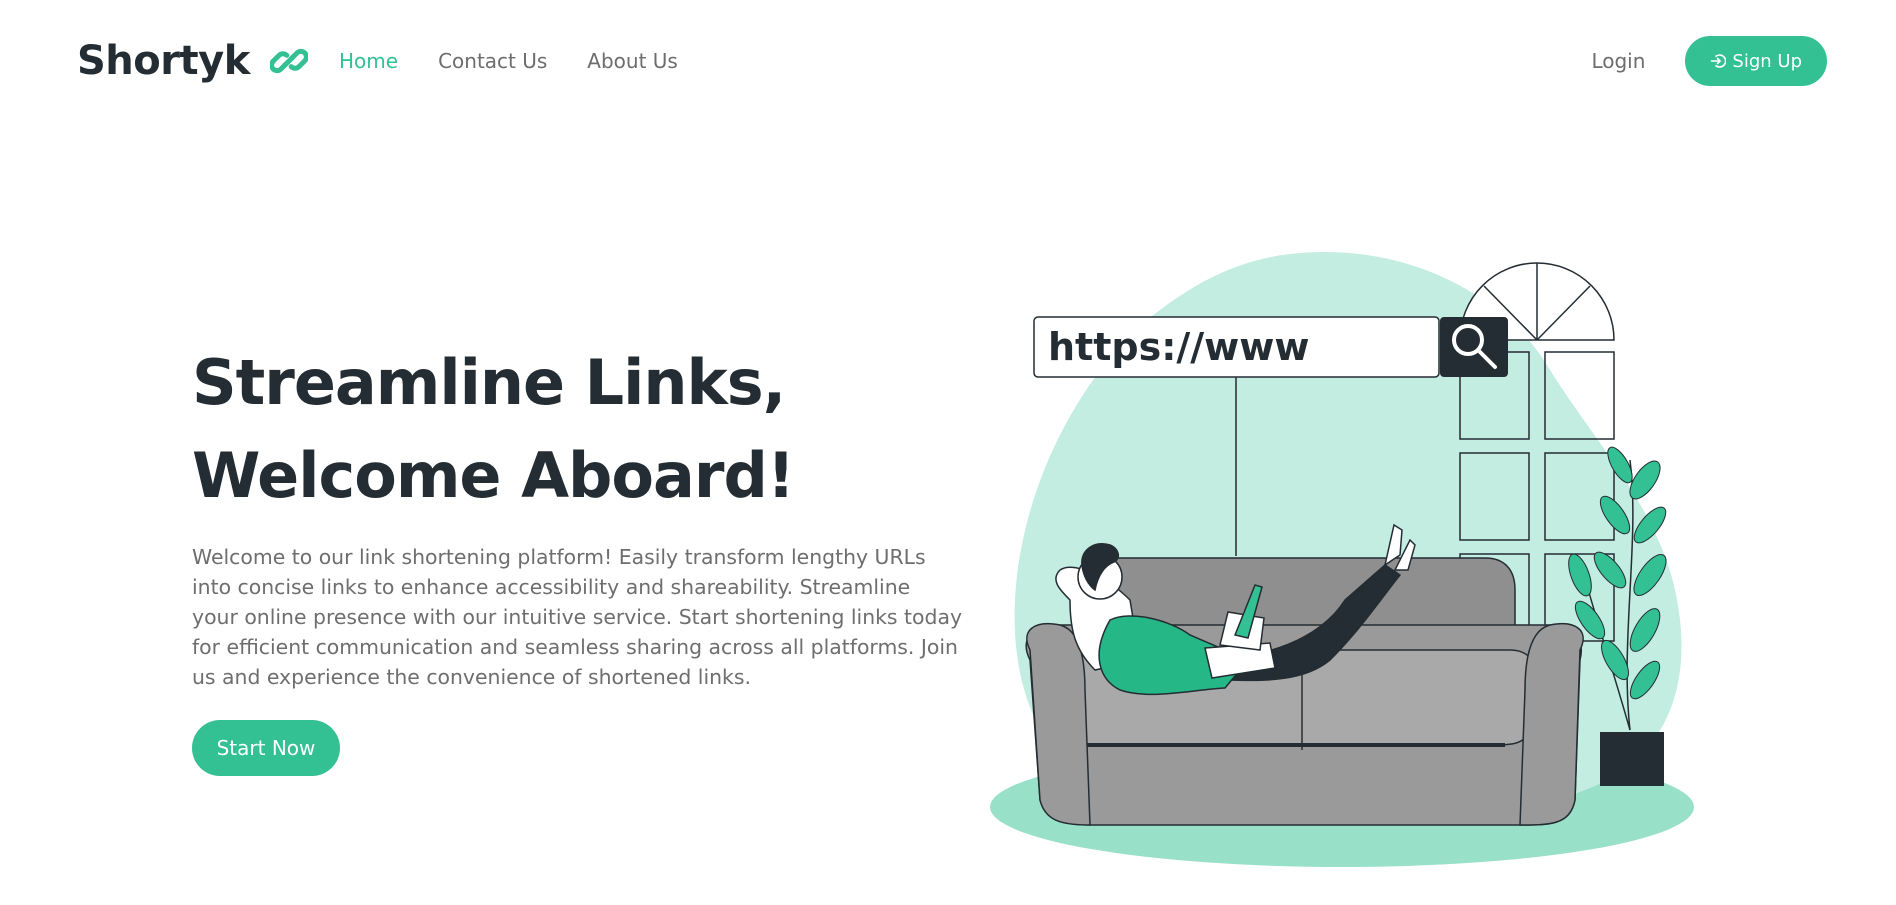  I want to click on nav-contact-us: Contact Us, so click(492, 61).